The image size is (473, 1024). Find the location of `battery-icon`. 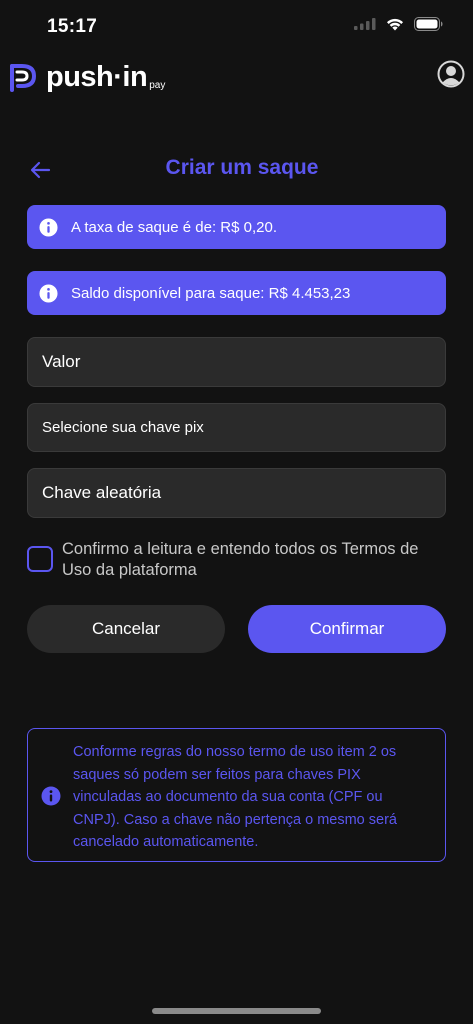

battery-icon is located at coordinates (428, 24).